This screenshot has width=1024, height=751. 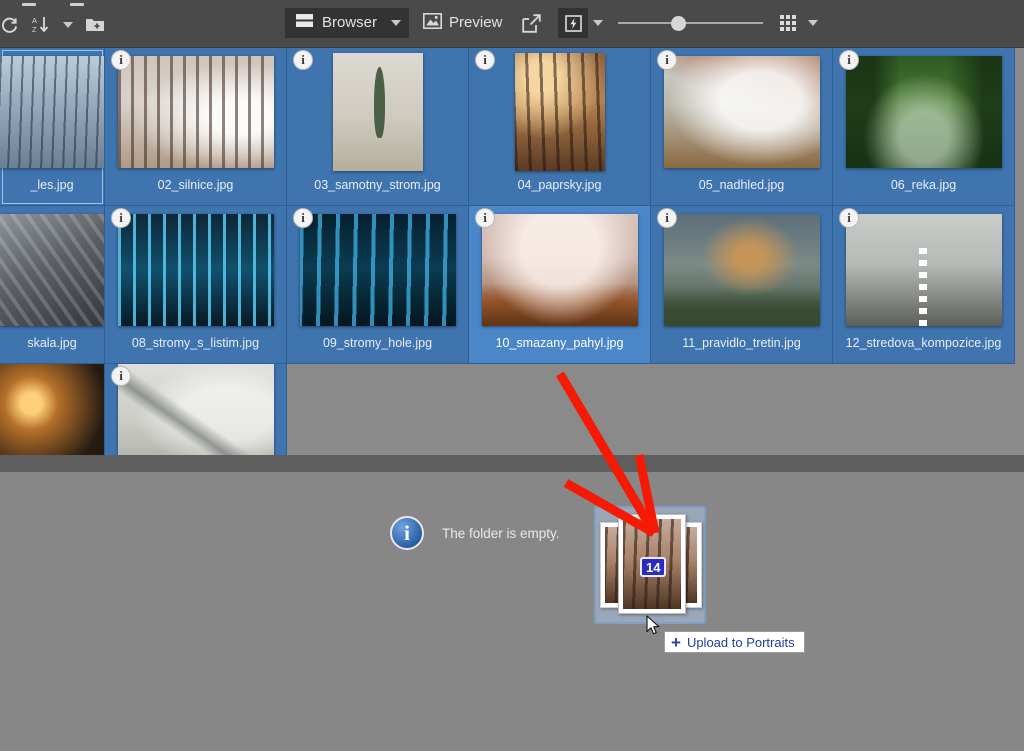 I want to click on image-icon, so click(x=433, y=23).